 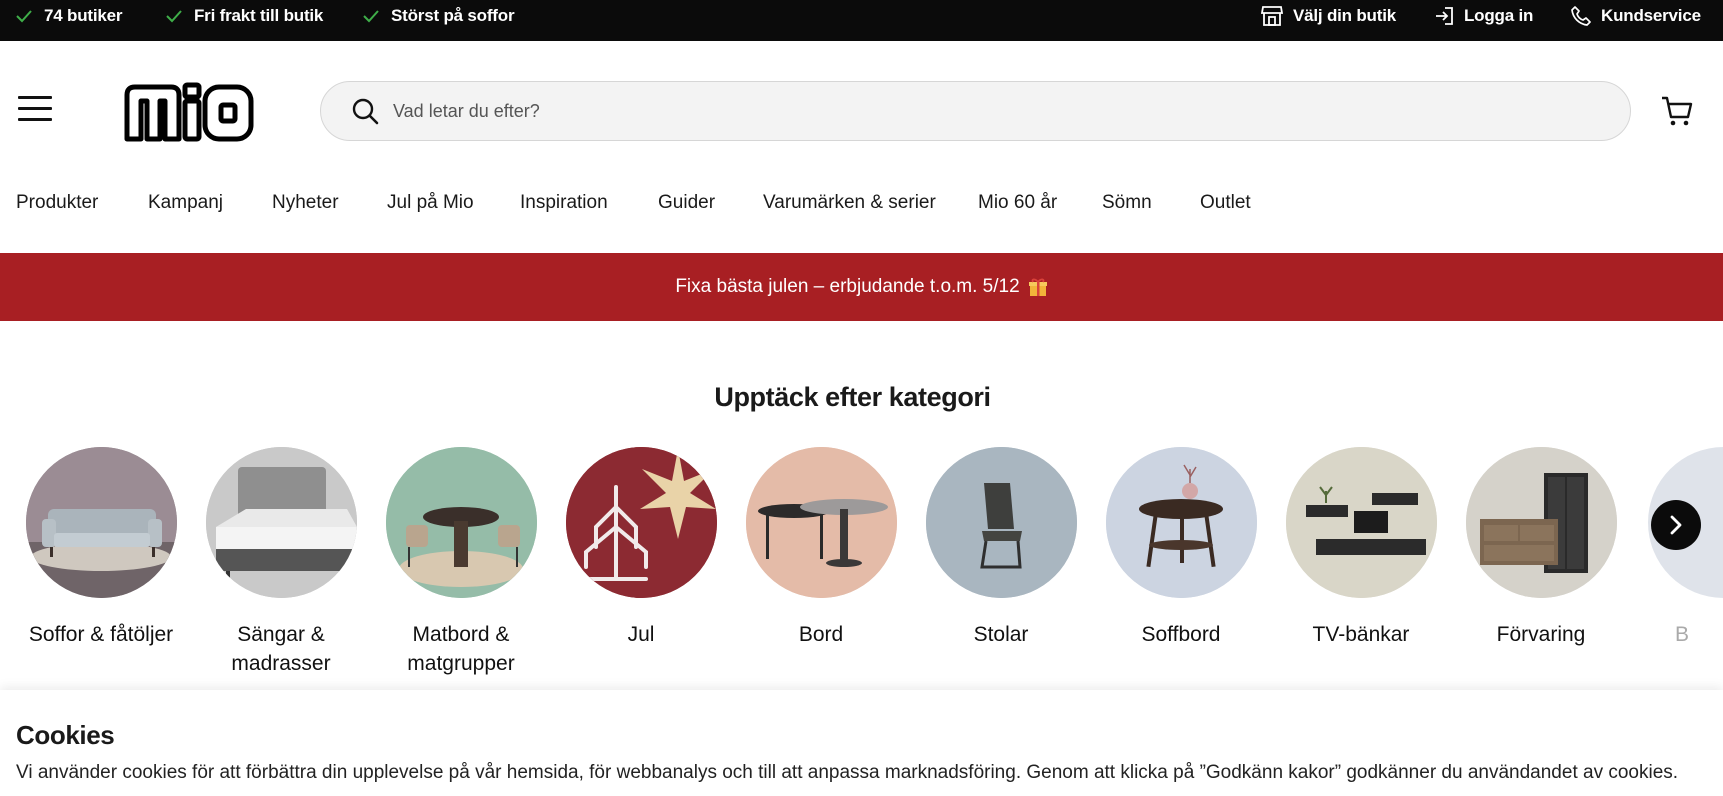 I want to click on choose-store-label: Välj din butik, so click(x=1344, y=15).